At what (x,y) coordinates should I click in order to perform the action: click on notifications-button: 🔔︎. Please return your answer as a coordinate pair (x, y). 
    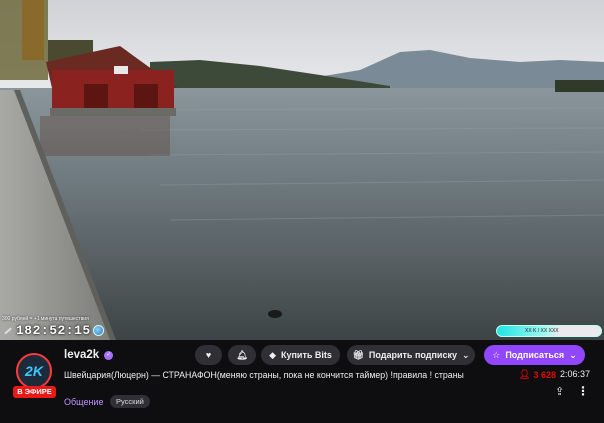
    Looking at the image, I should click on (242, 355).